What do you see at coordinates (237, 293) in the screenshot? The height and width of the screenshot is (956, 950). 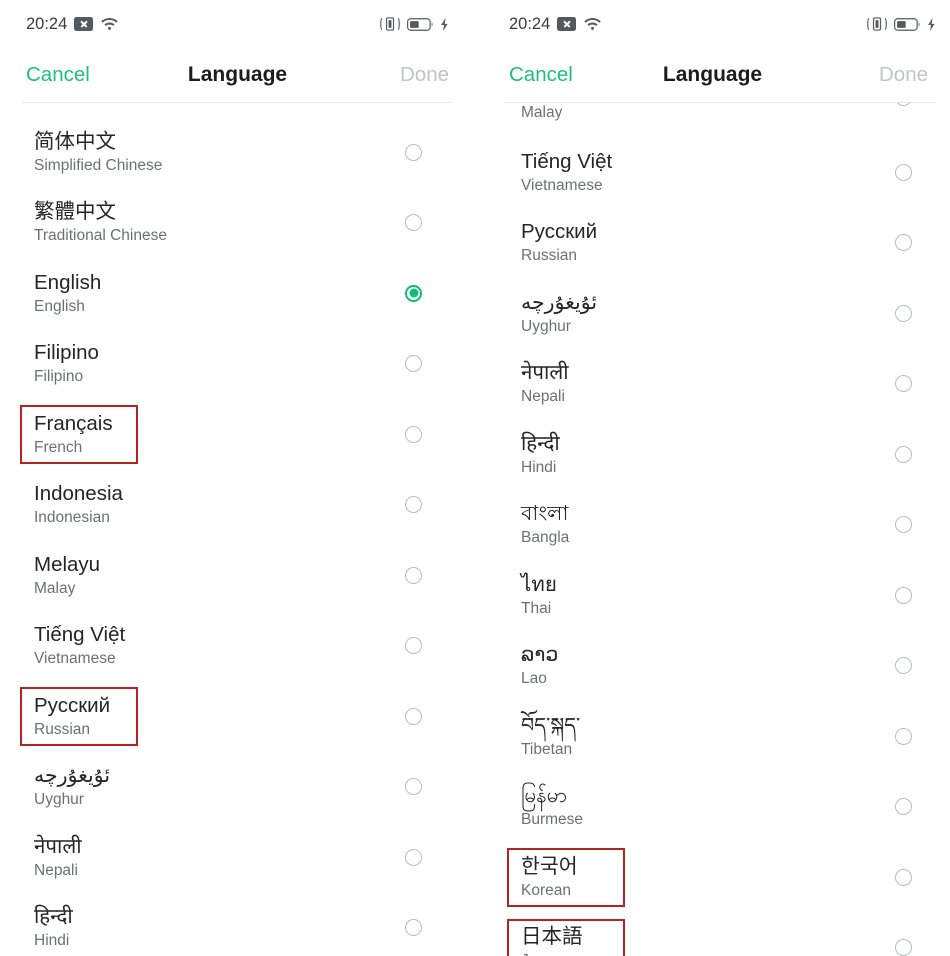 I see `list-item: English English` at bounding box center [237, 293].